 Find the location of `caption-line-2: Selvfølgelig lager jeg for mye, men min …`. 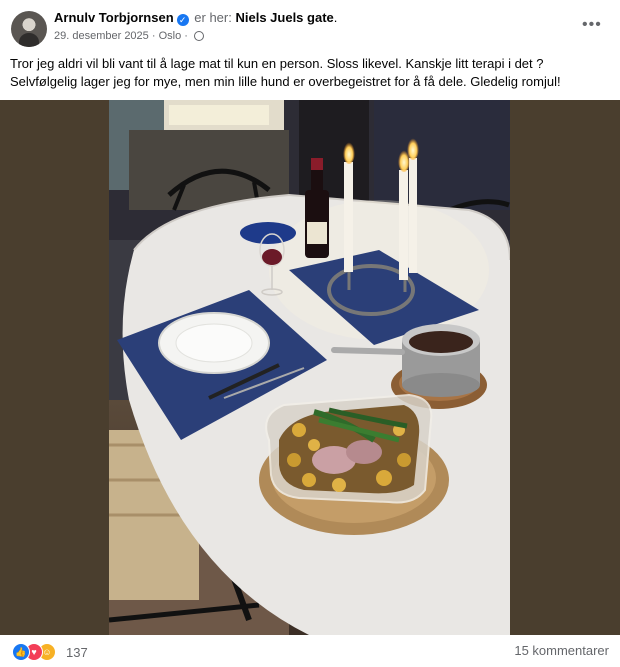

caption-line-2: Selvfølgelig lager jeg for mye, men min … is located at coordinates (285, 81).